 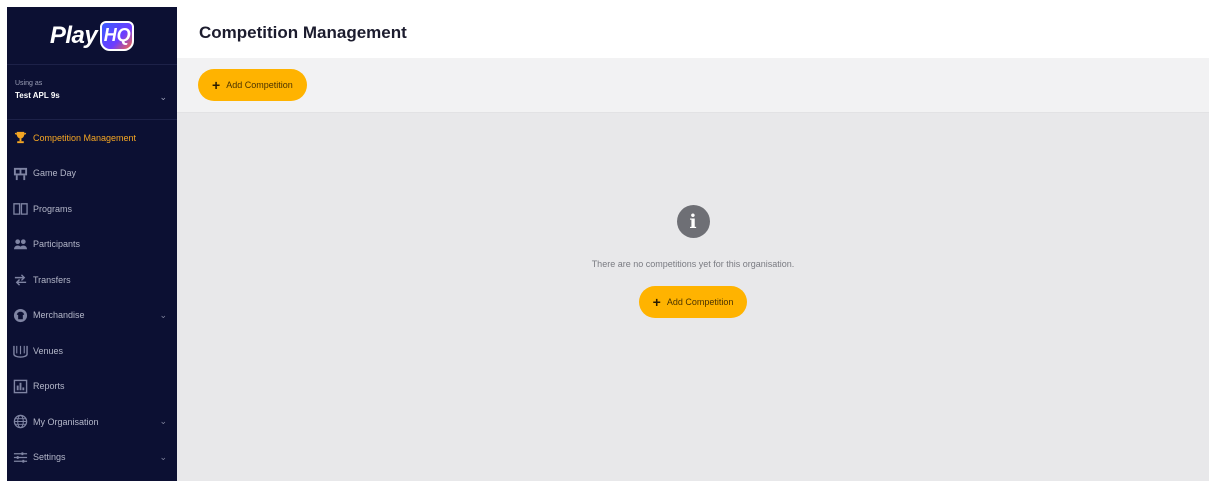 I want to click on sidebar-item-label: Competition Management, so click(x=85, y=137).